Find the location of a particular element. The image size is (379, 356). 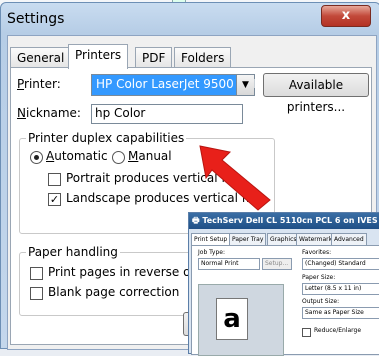

blank-page-checkbox is located at coordinates (36, 293).